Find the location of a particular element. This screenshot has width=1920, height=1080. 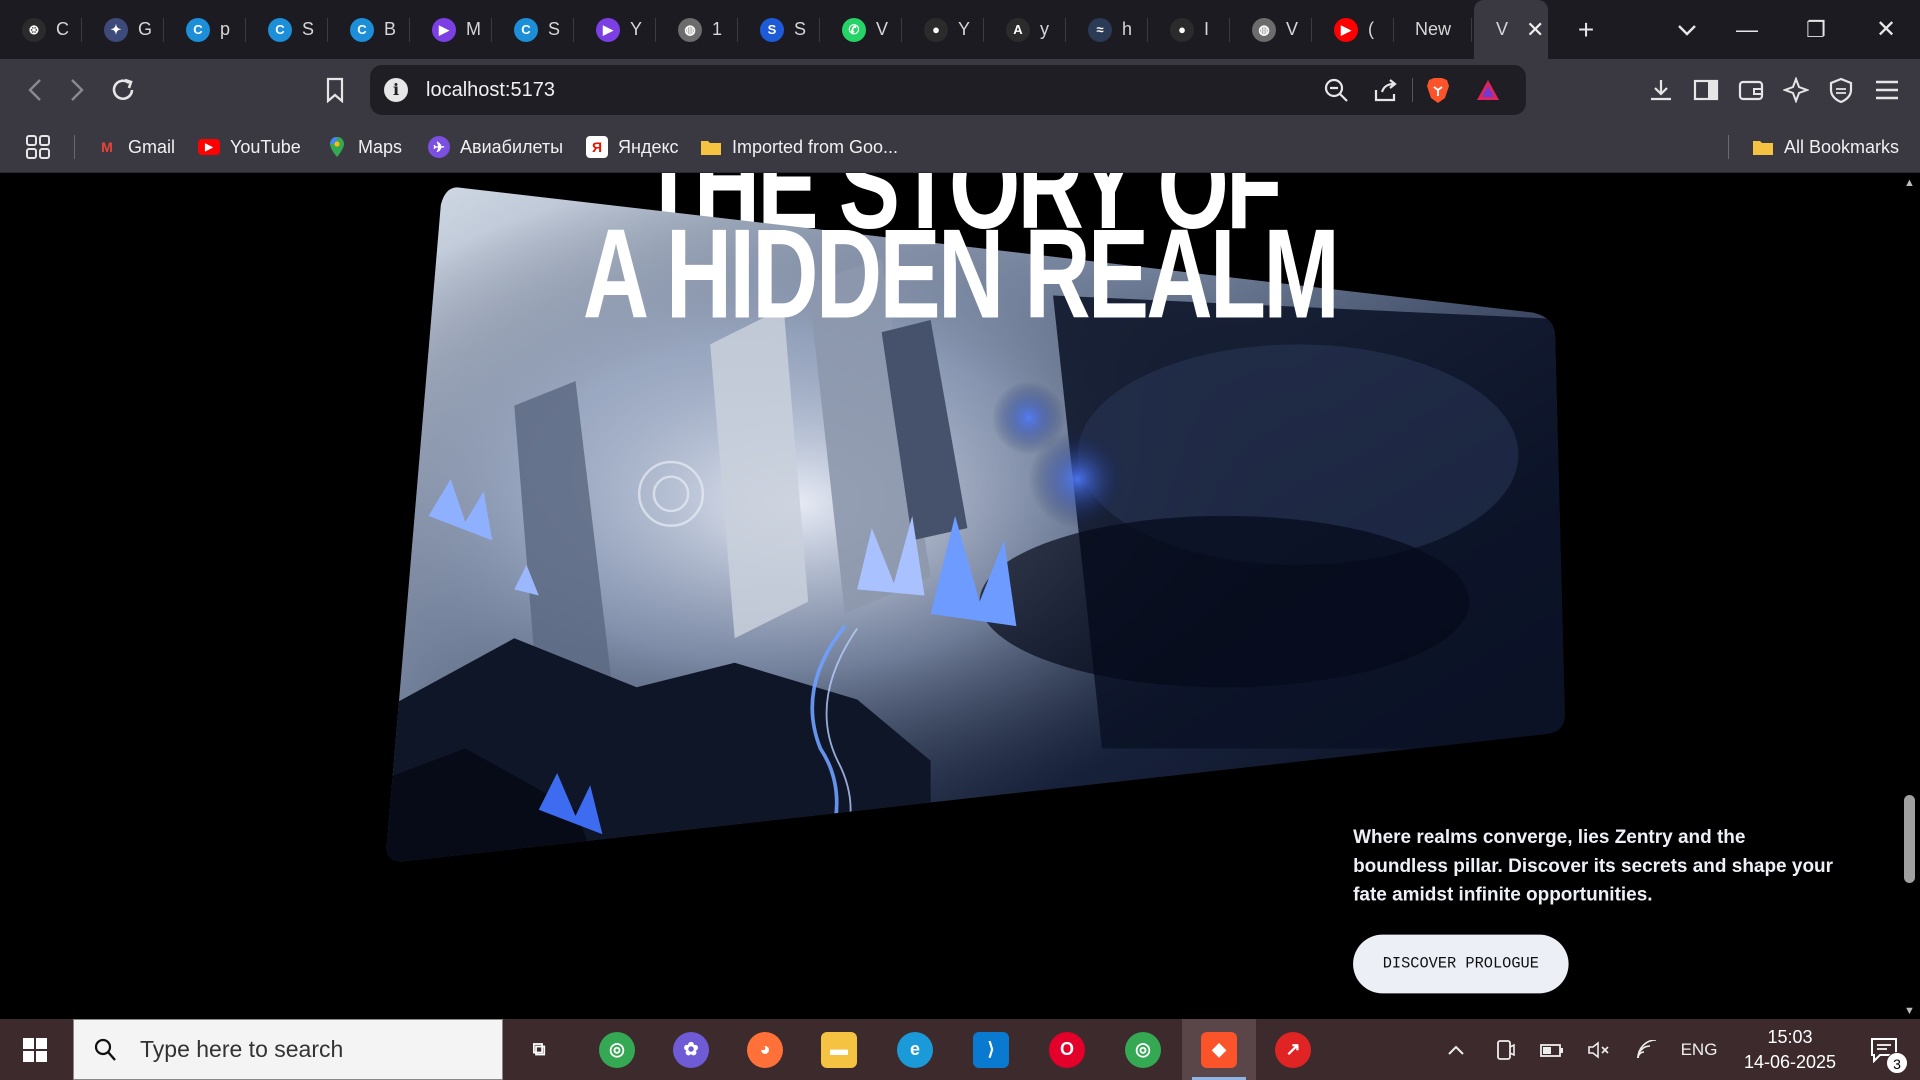

copilot-icon: ✿ is located at coordinates (691, 1049).